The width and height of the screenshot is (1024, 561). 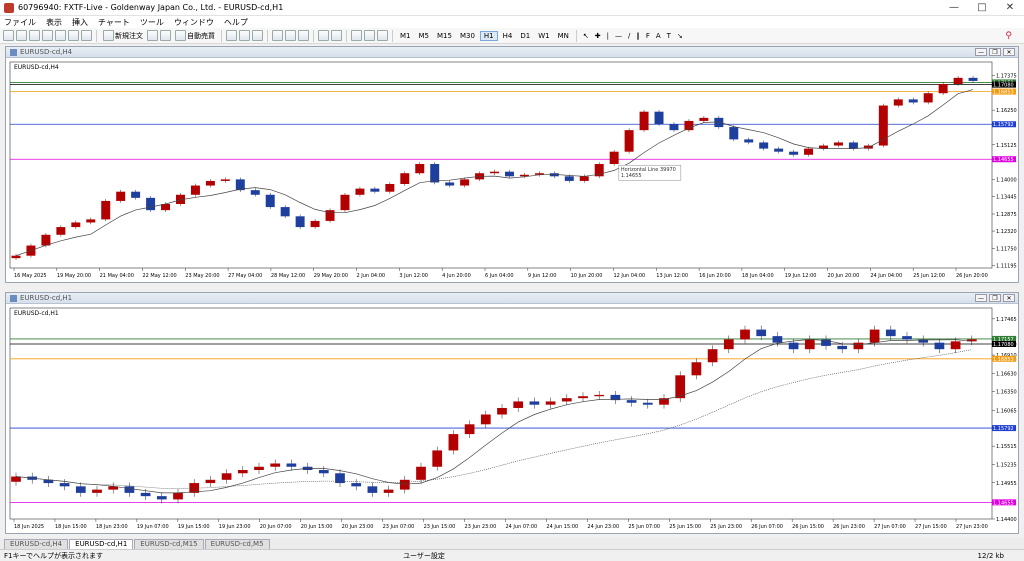 What do you see at coordinates (9, 7) in the screenshot?
I see `app-icon` at bounding box center [9, 7].